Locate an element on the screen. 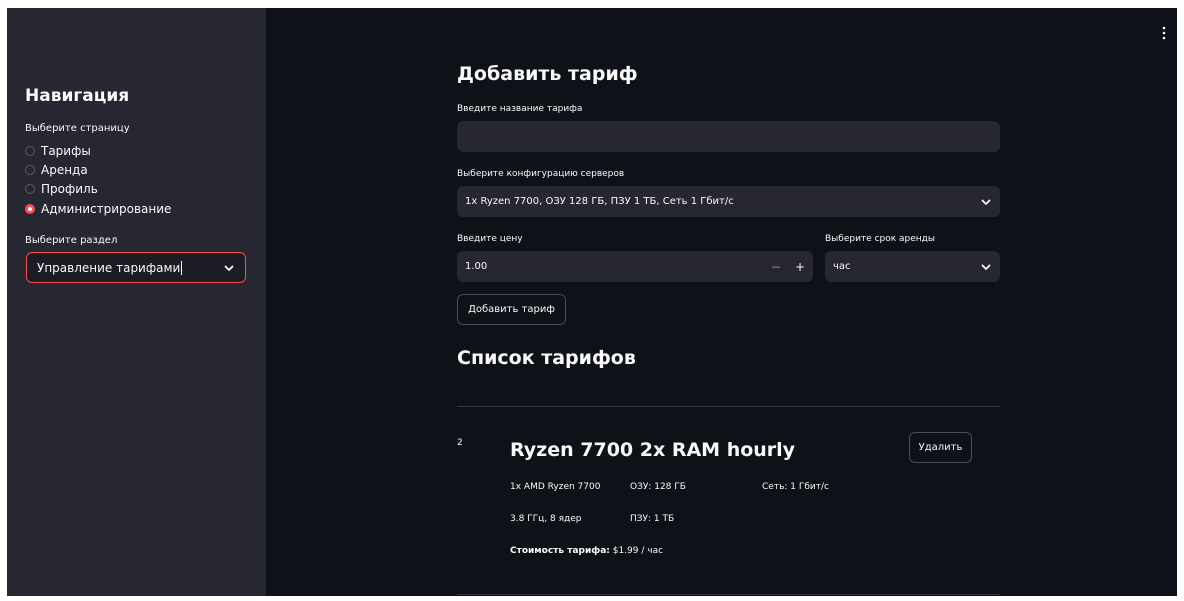 The image size is (1184, 601). tariff-list-heading: Список тарифов is located at coordinates (546, 358).